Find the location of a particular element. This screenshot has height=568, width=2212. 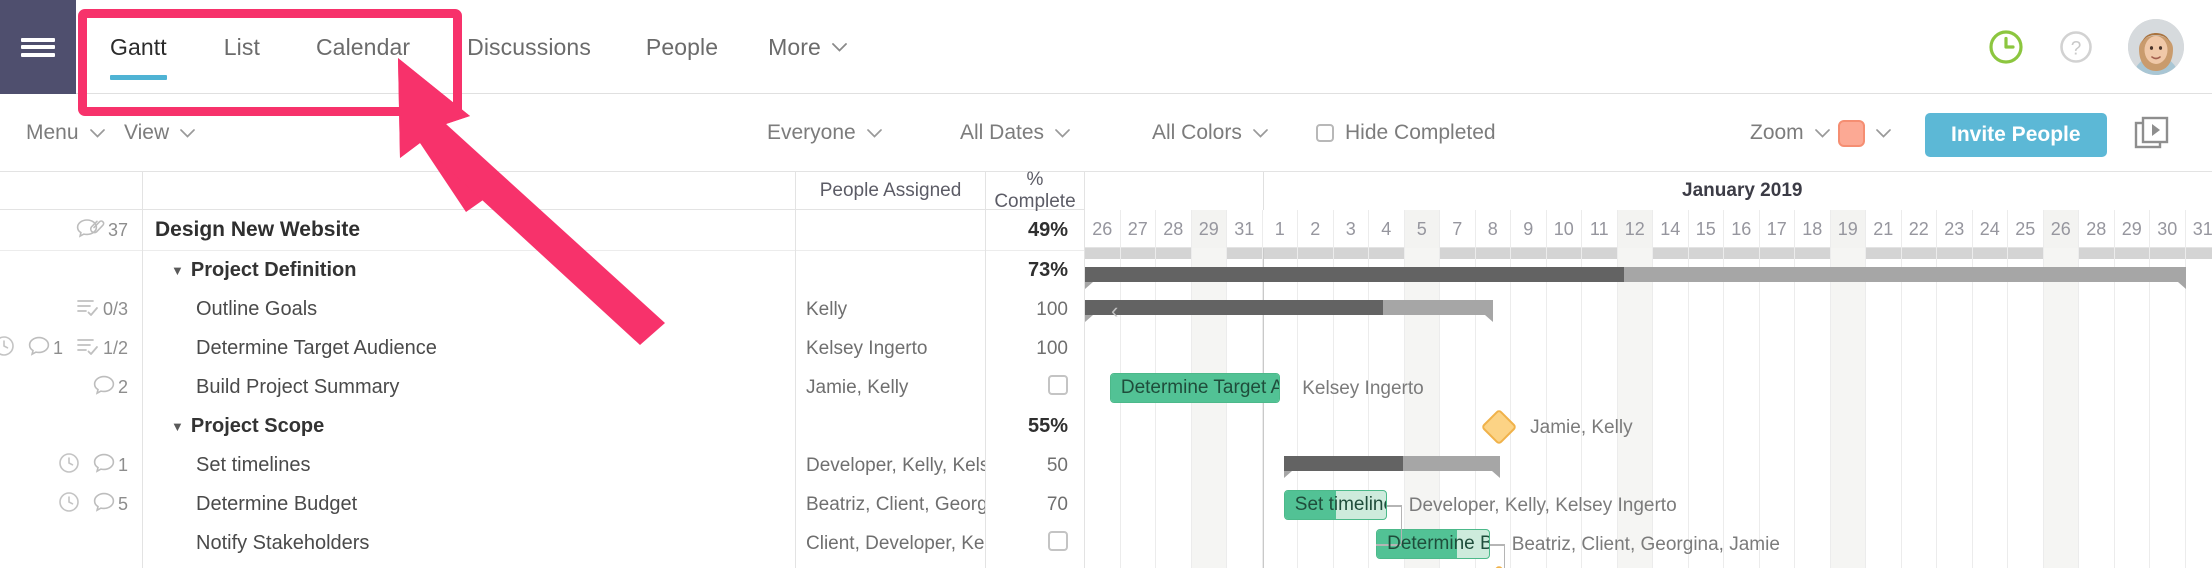

tab-calendar-label: Calendar is located at coordinates (363, 46).